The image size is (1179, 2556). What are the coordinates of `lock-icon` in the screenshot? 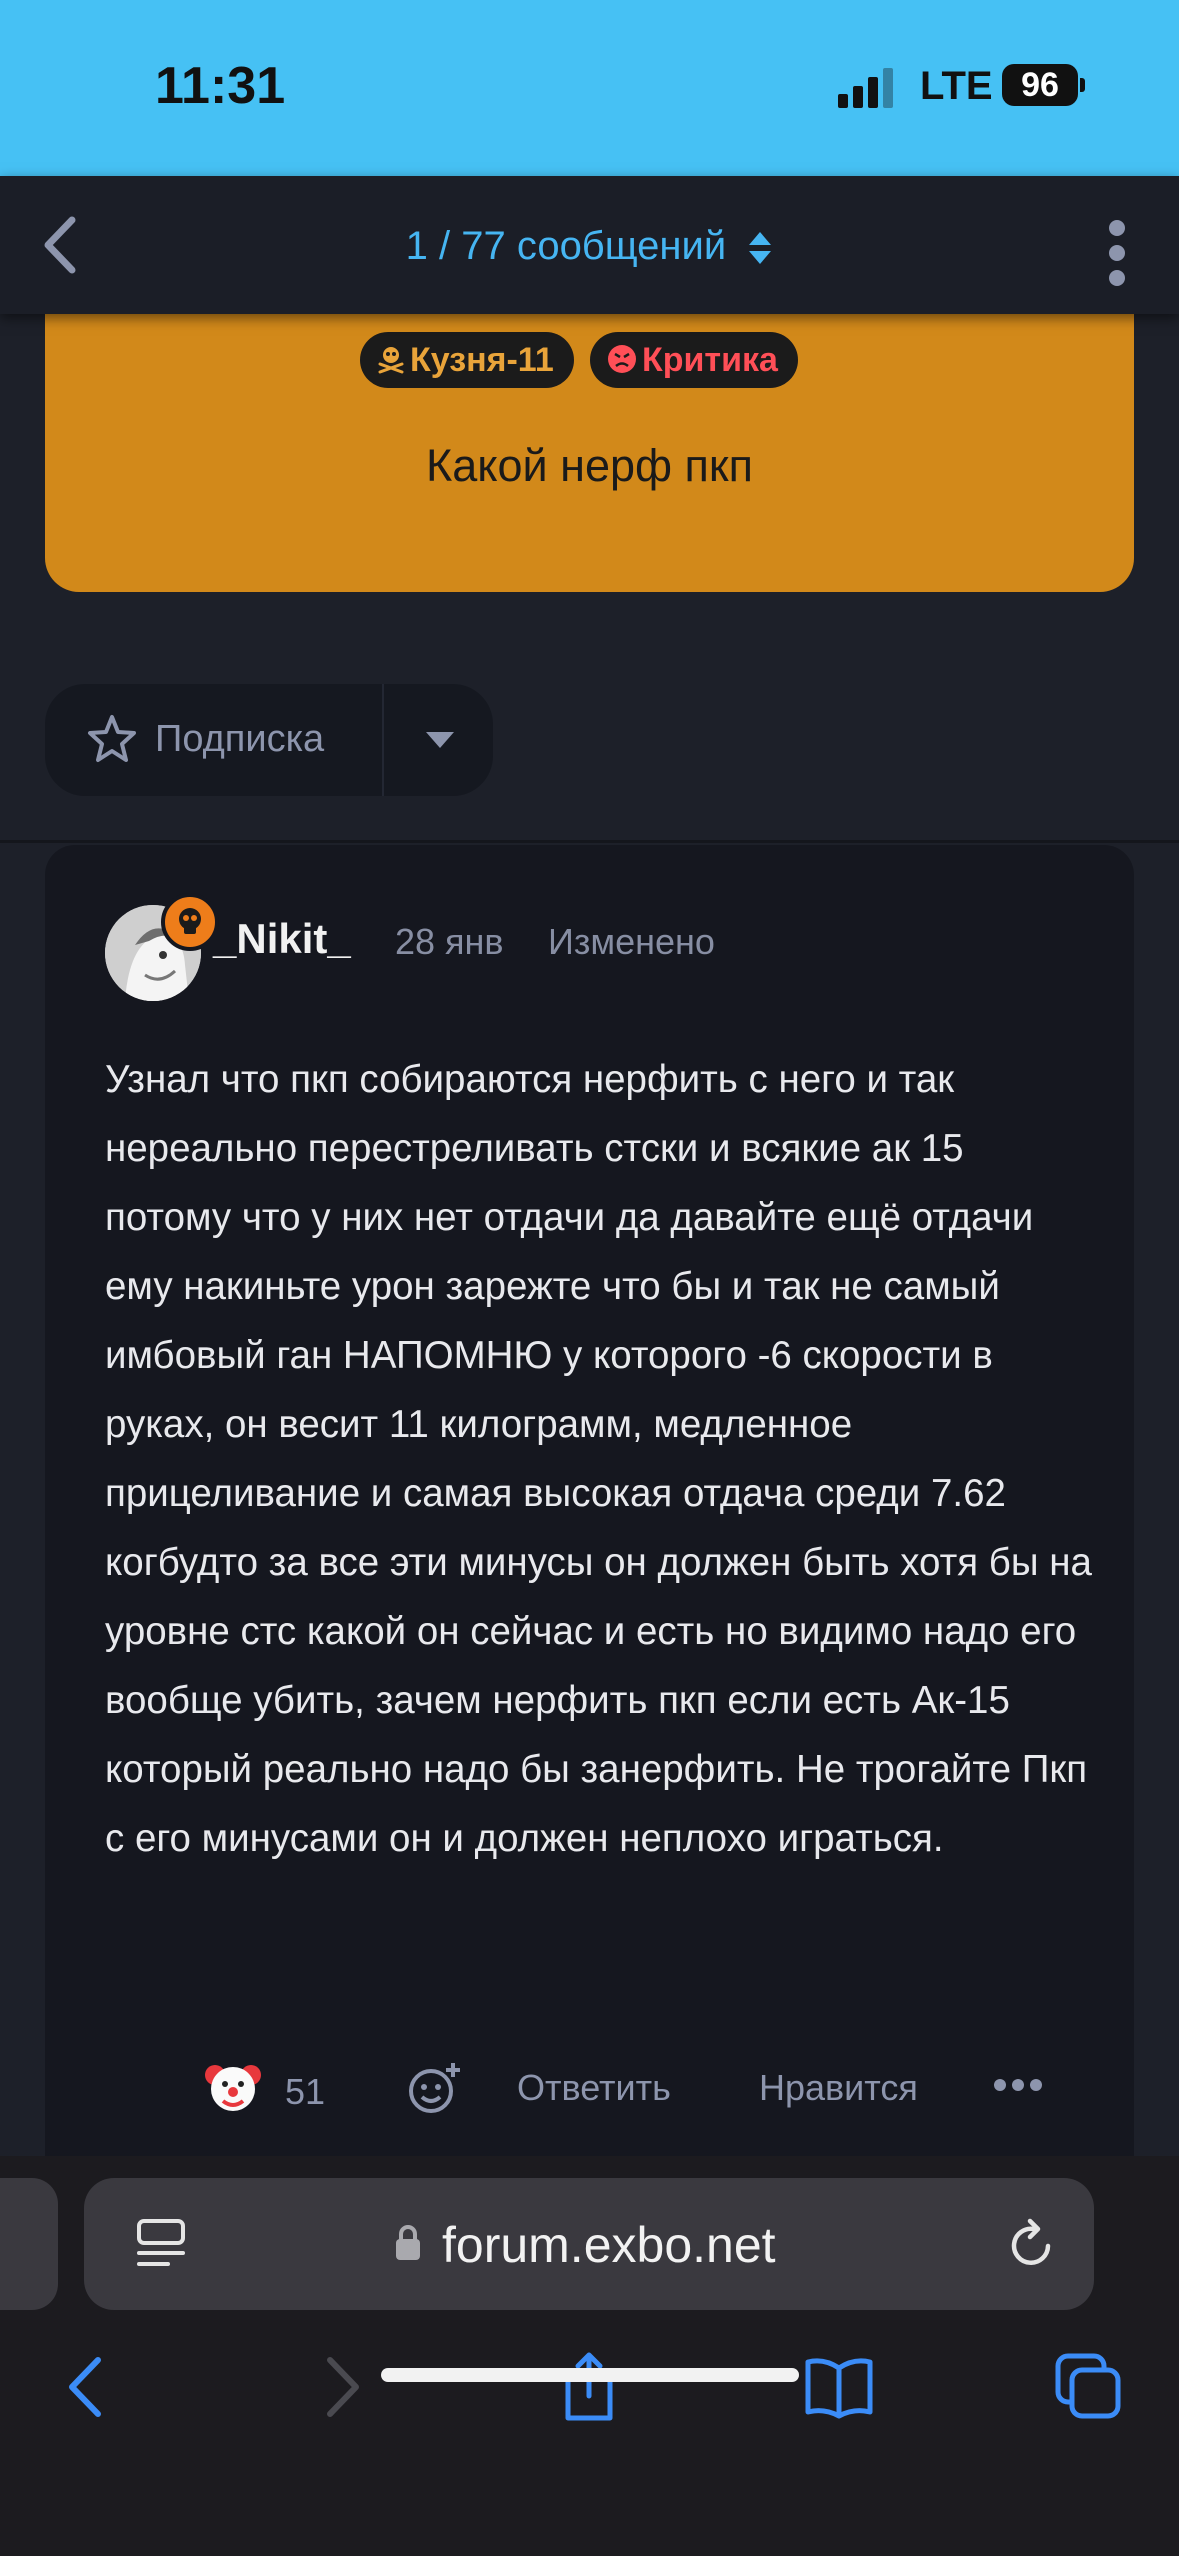 It's located at (408, 2242).